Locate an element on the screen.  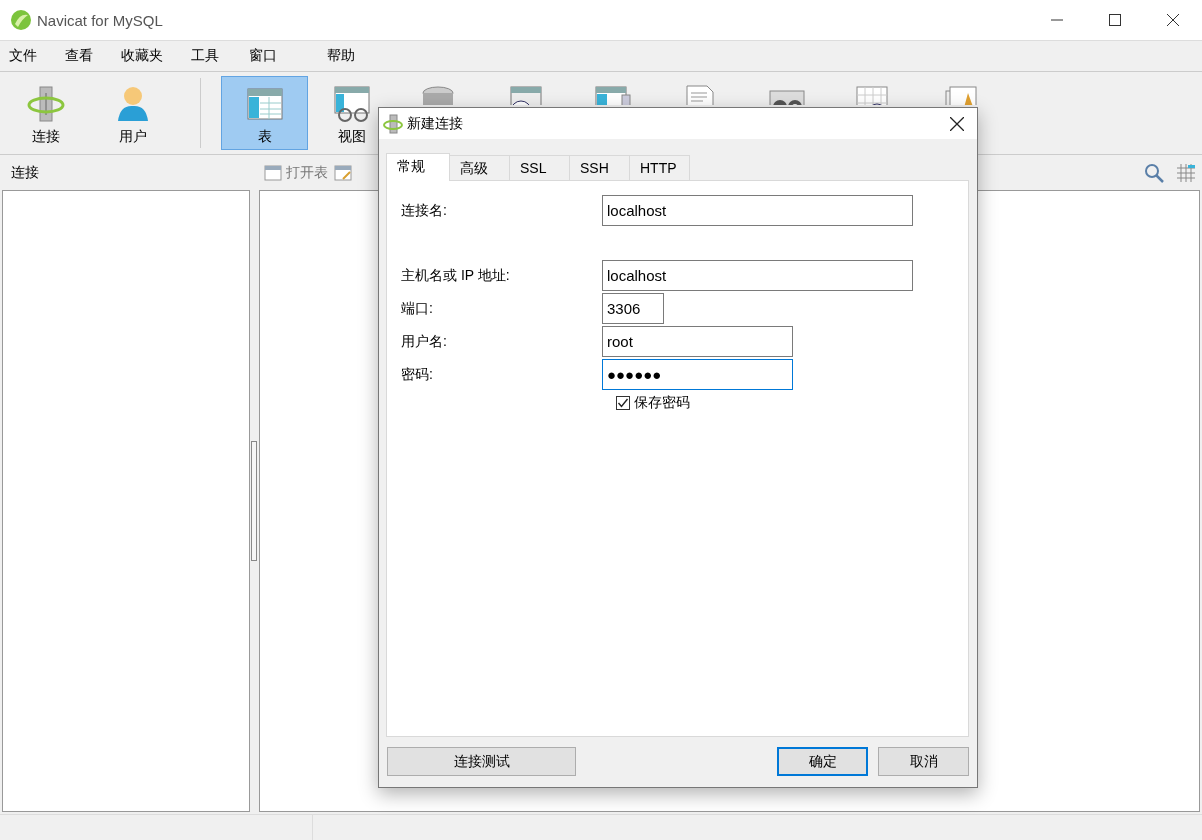
dialog-title: 新建连接 is located at coordinates (435, 123).